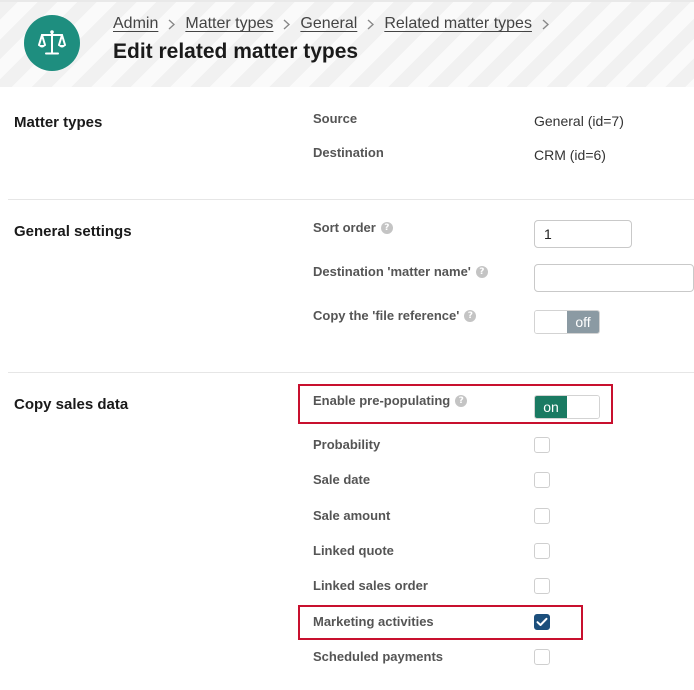 The width and height of the screenshot is (694, 690). Describe the element at coordinates (551, 407) in the screenshot. I see `toggle-state-text: on` at that location.